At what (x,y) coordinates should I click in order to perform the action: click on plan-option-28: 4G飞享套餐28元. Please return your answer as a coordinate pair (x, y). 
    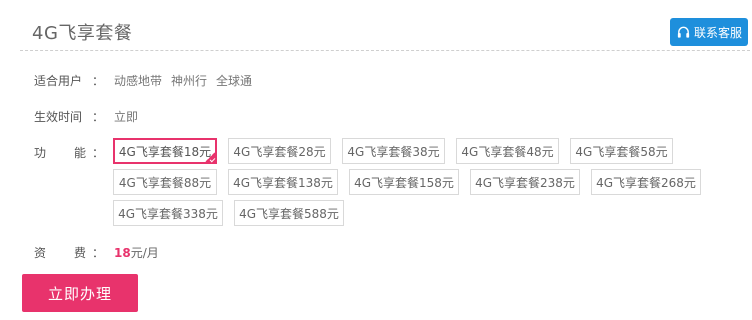
    Looking at the image, I should click on (279, 151).